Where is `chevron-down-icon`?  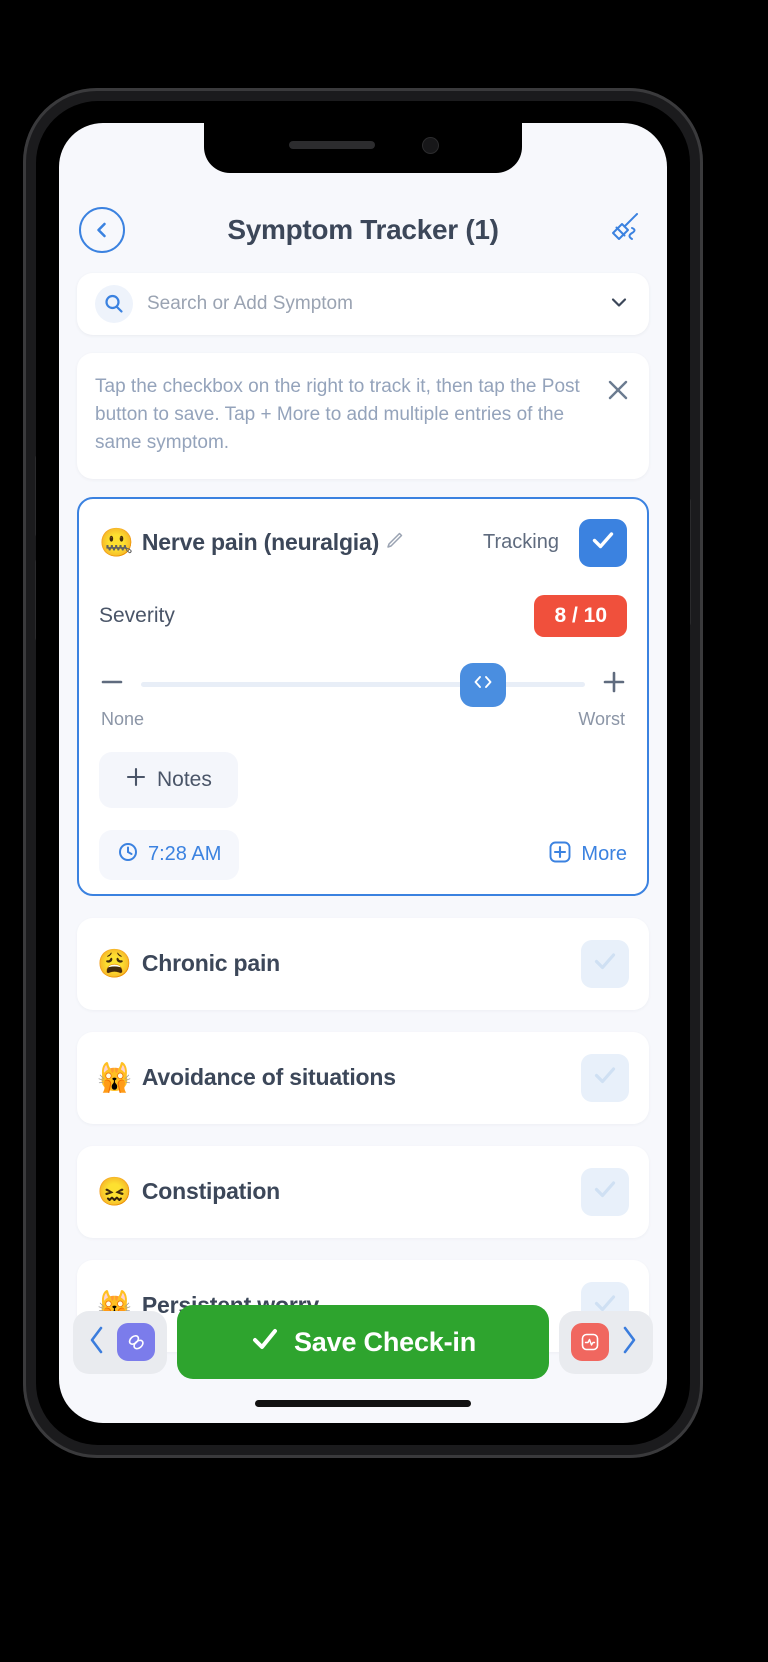
chevron-down-icon is located at coordinates (619, 307).